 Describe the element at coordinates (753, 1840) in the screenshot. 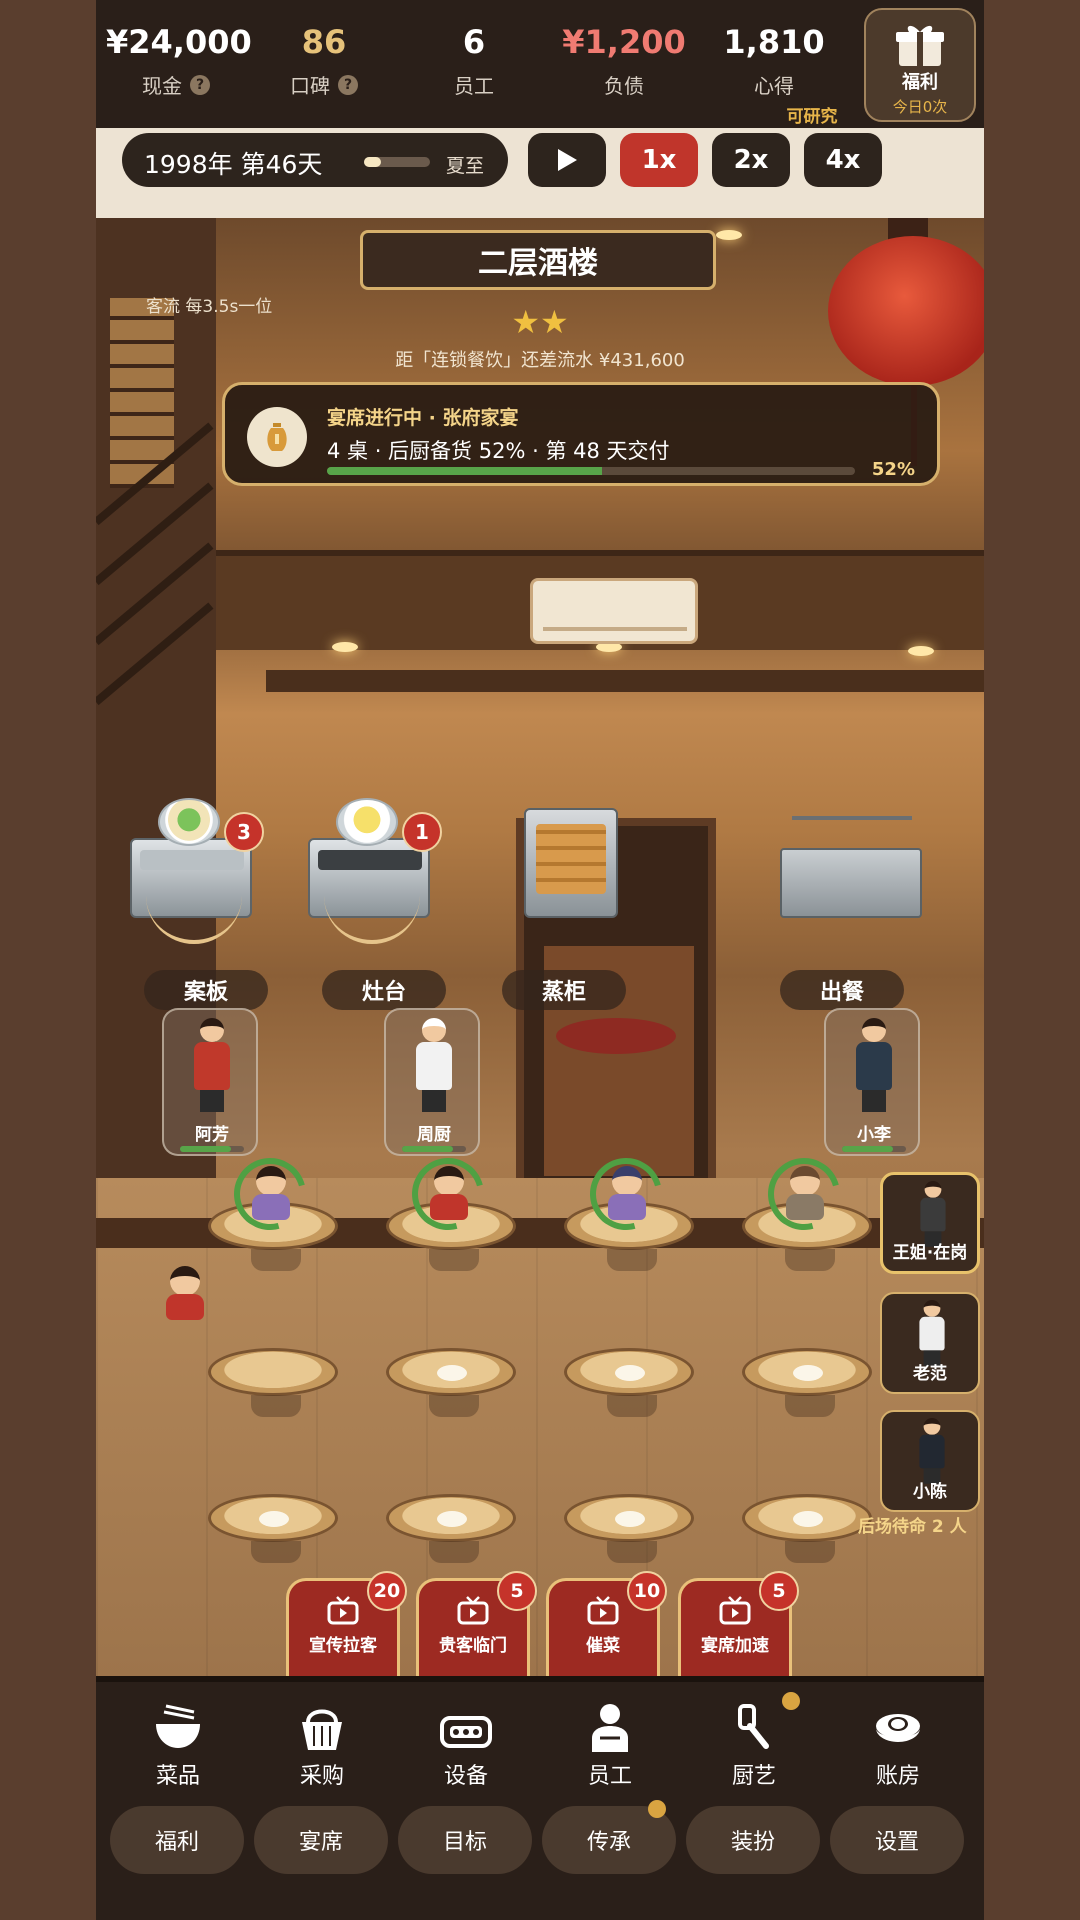

I see `pill-costume: 装扮` at that location.